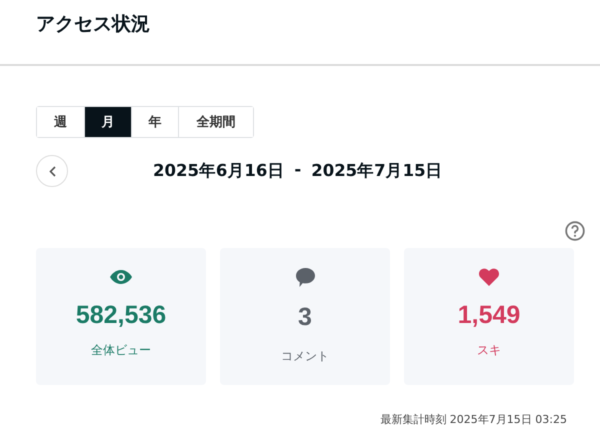 This screenshot has width=600, height=438. I want to click on back-button, so click(52, 171).